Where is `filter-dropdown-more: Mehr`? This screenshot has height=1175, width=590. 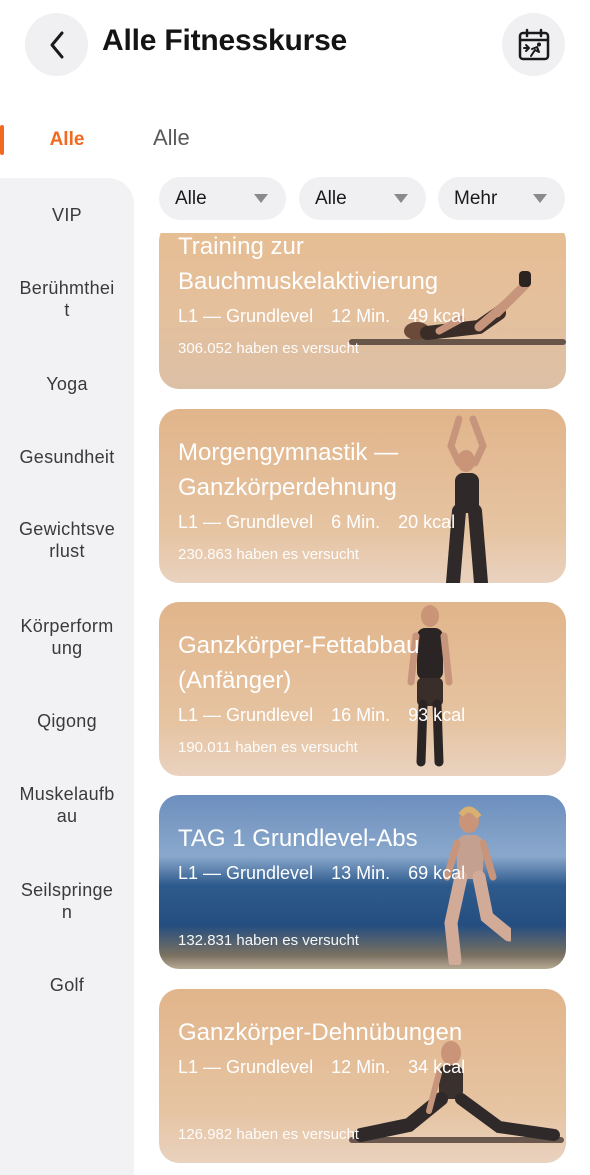 filter-dropdown-more: Mehr is located at coordinates (501, 198).